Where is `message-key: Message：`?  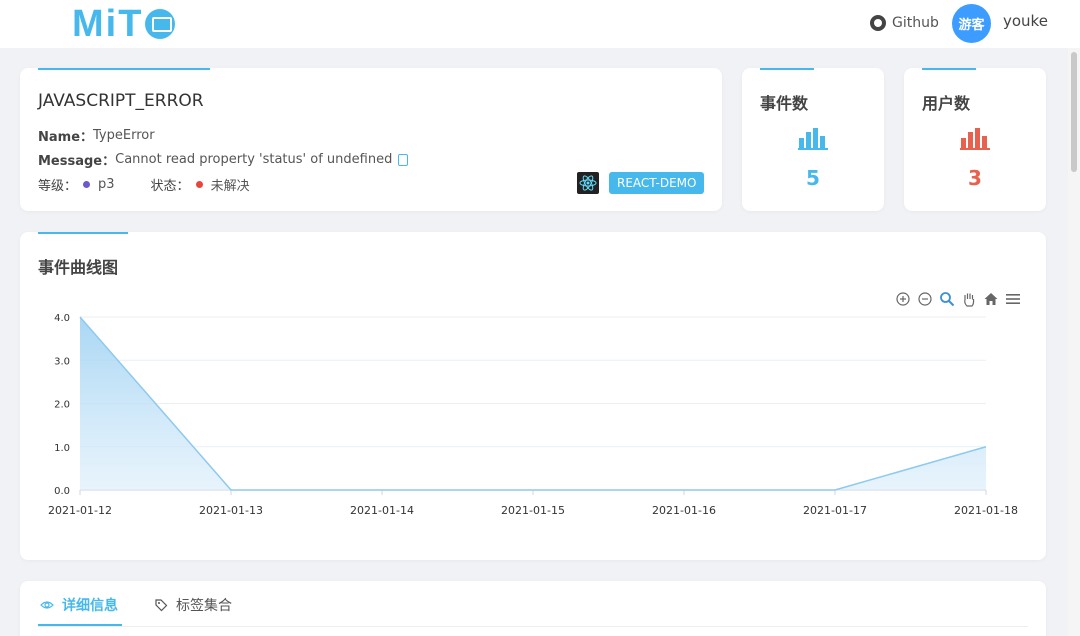 message-key: Message： is located at coordinates (77, 161).